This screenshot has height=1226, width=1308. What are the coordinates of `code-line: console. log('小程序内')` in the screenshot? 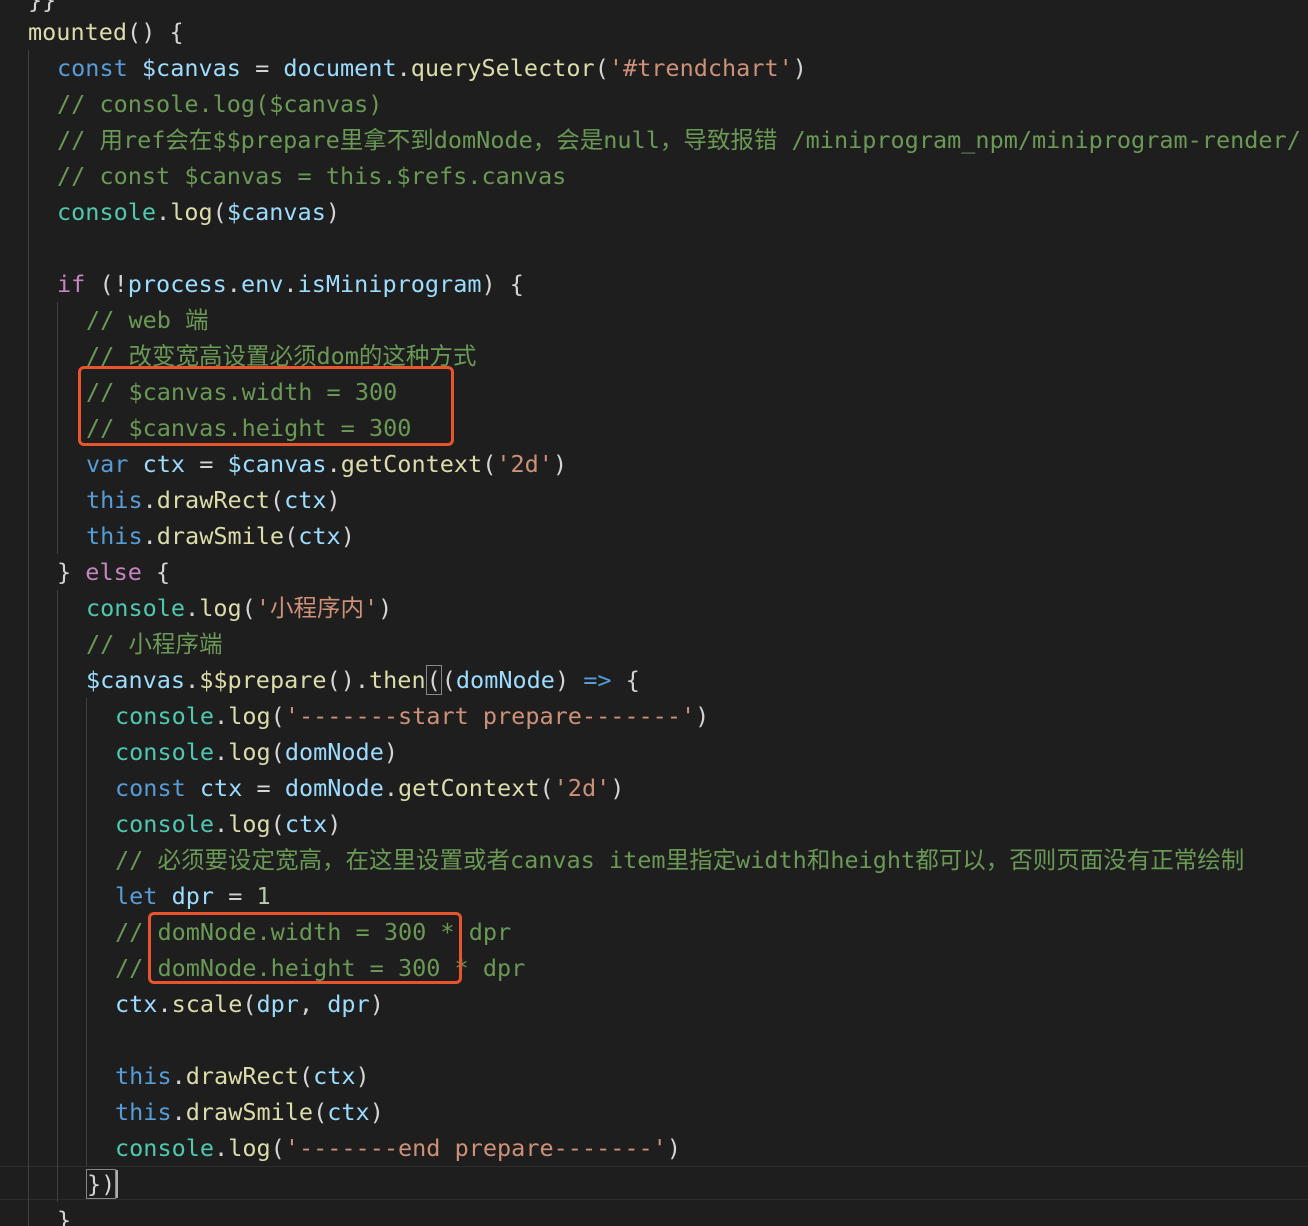 It's located at (239, 608).